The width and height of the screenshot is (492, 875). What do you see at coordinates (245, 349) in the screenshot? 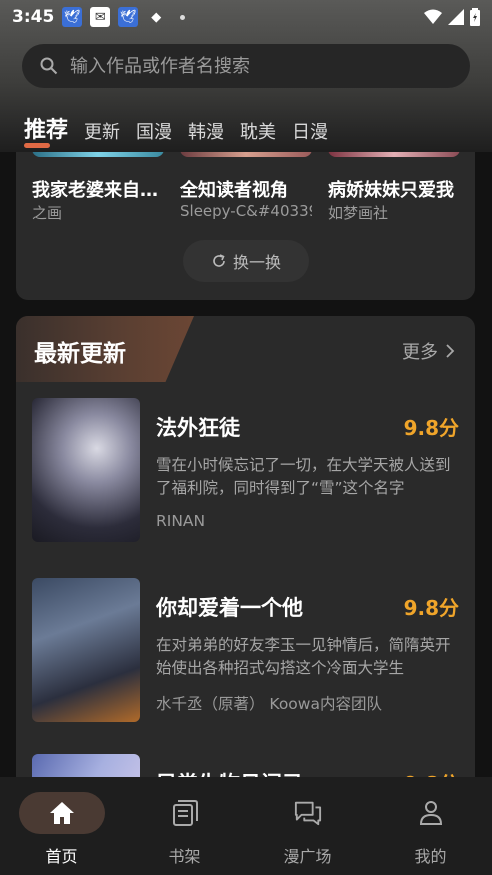
I see `latest-updates-header: 最新更新 更多` at bounding box center [245, 349].